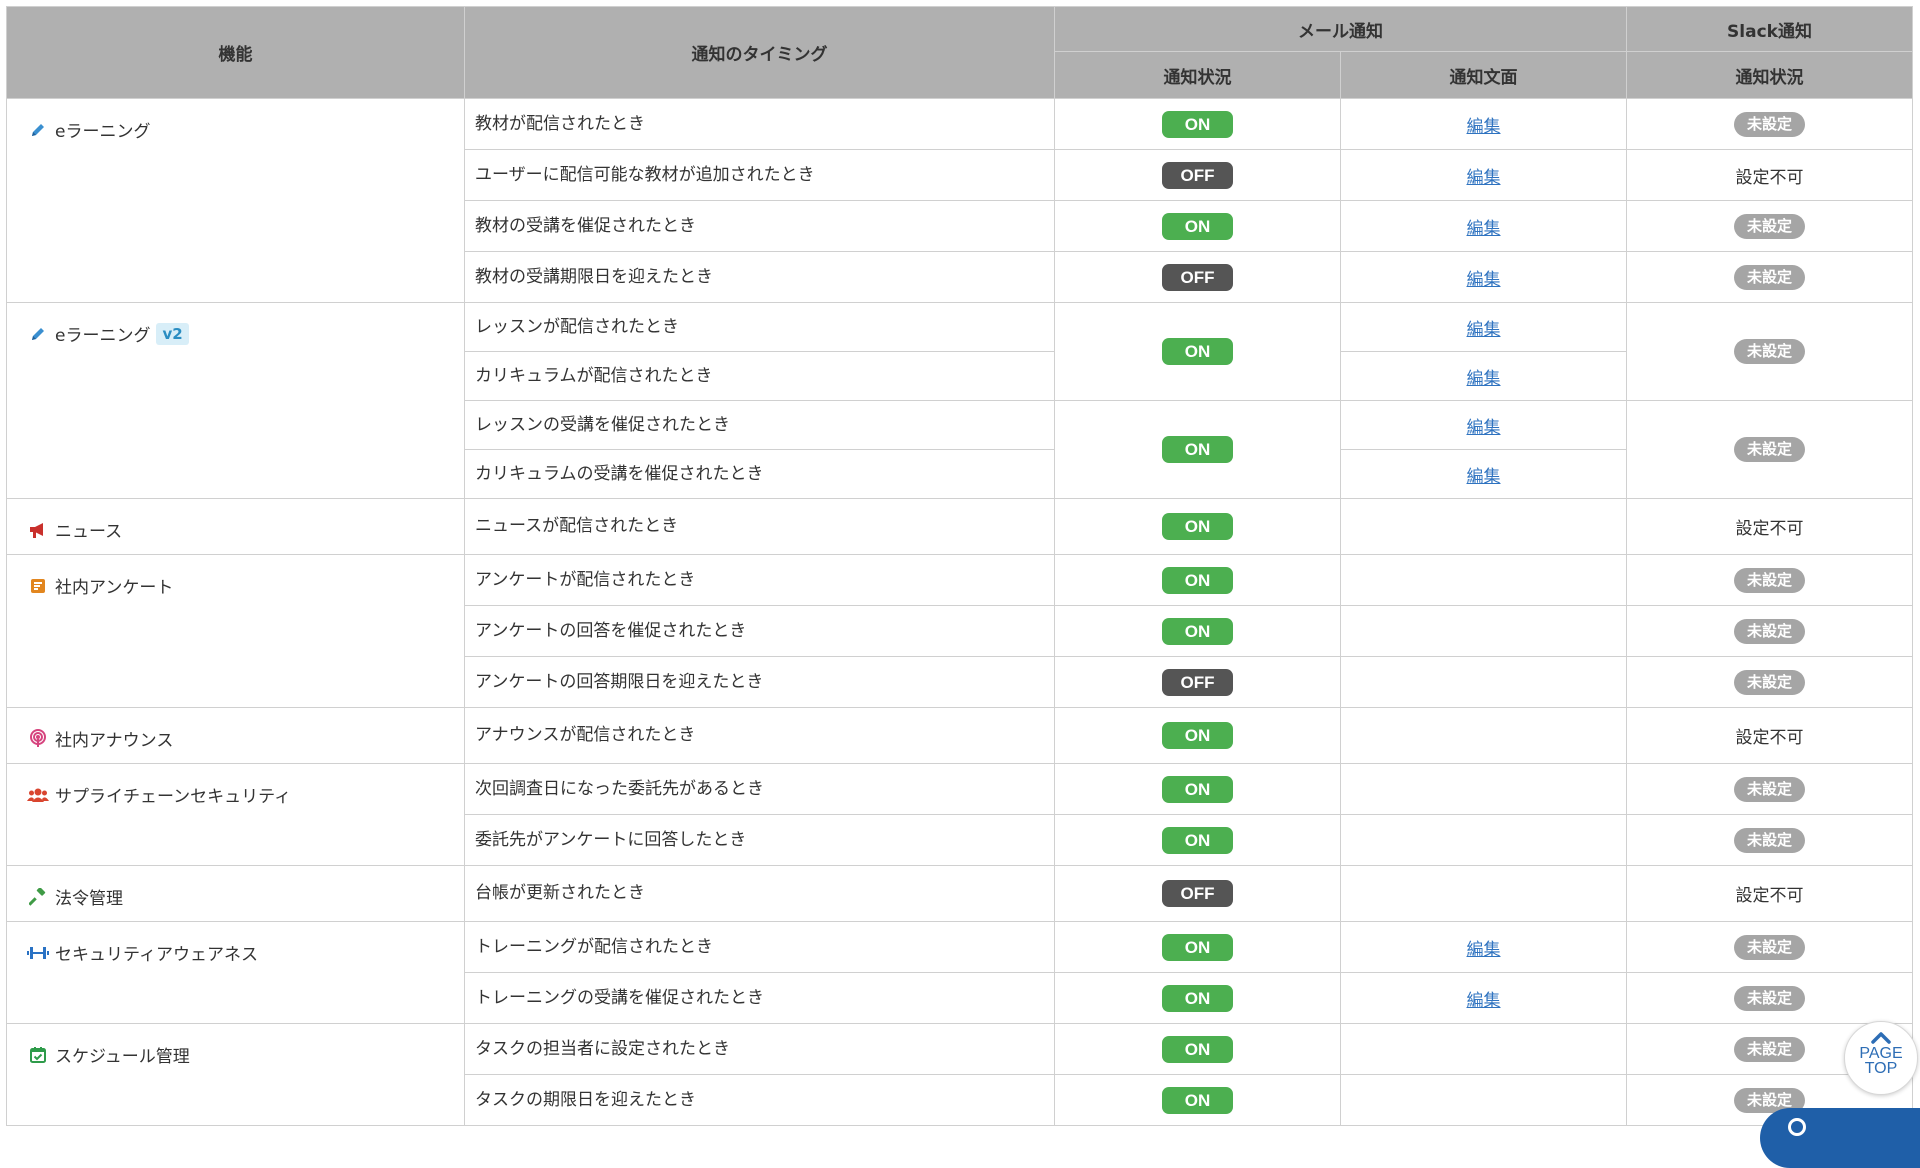  What do you see at coordinates (759, 631) in the screenshot?
I see `timing-cell: アンケートの回答を催促されたとき` at bounding box center [759, 631].